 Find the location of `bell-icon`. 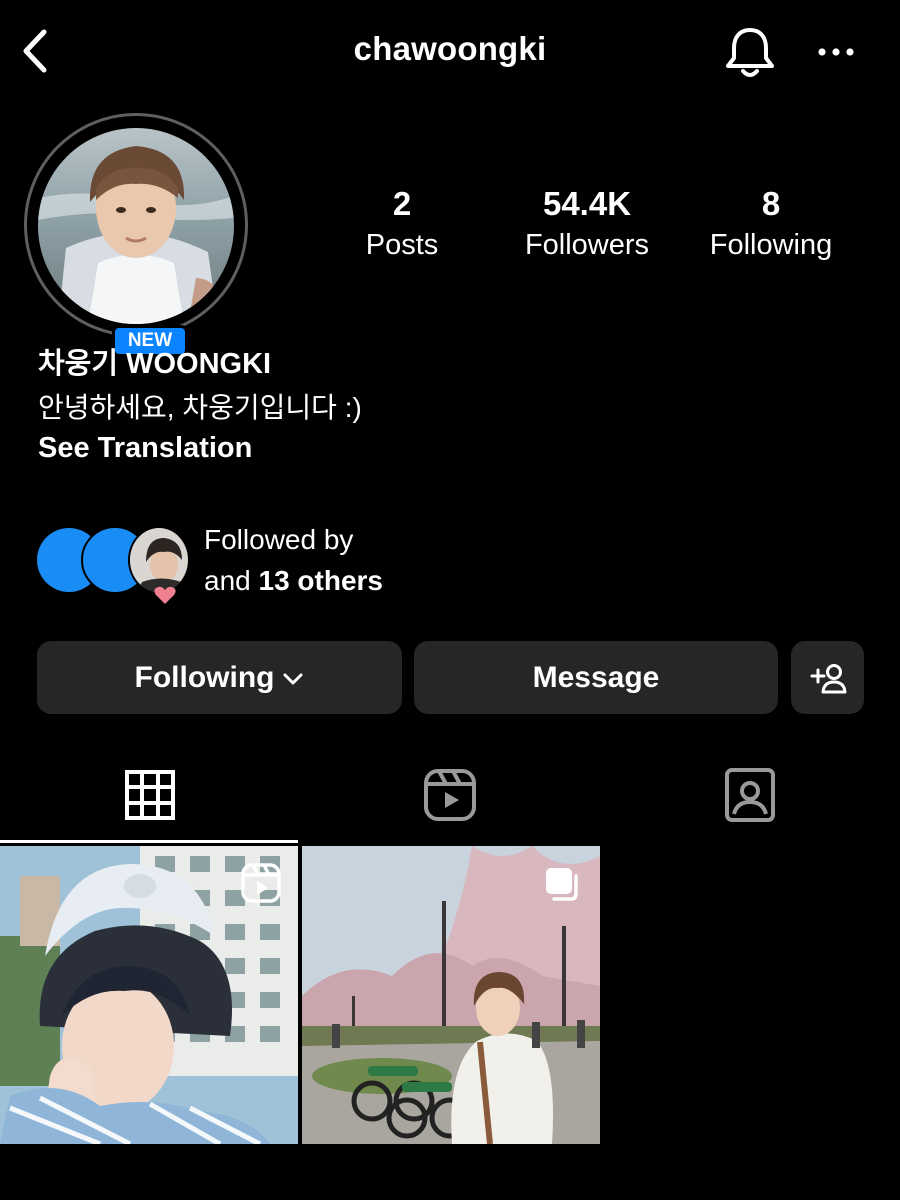

bell-icon is located at coordinates (750, 52).